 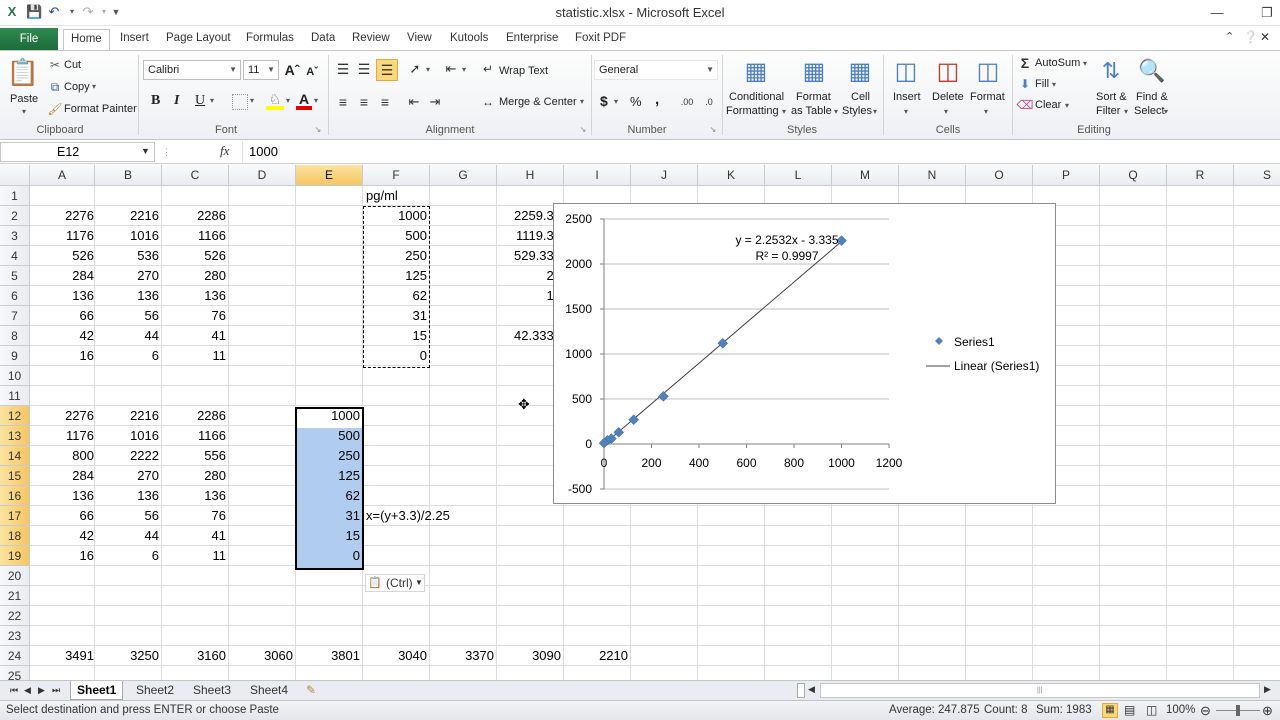 I want to click on row-header-18: 18, so click(x=15, y=536).